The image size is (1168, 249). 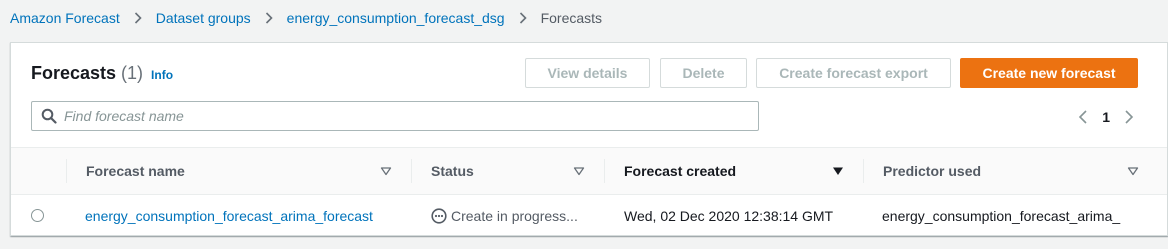 I want to click on breadcrumb-dataset-group: energy_consumption_forecast_dsg, so click(x=396, y=18).